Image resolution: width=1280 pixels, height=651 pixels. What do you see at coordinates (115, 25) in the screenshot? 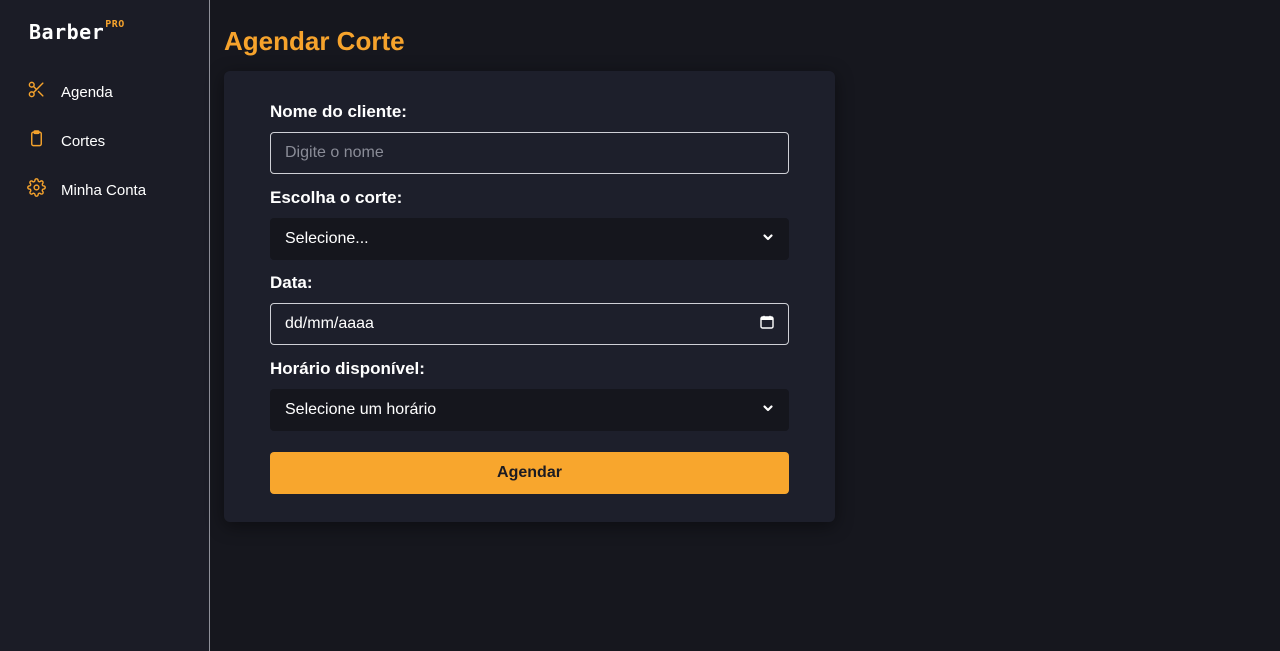
I see `brand-badge: PRO` at bounding box center [115, 25].